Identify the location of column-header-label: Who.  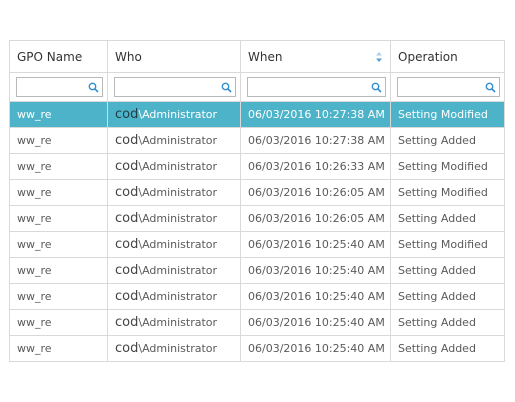
(128, 56).